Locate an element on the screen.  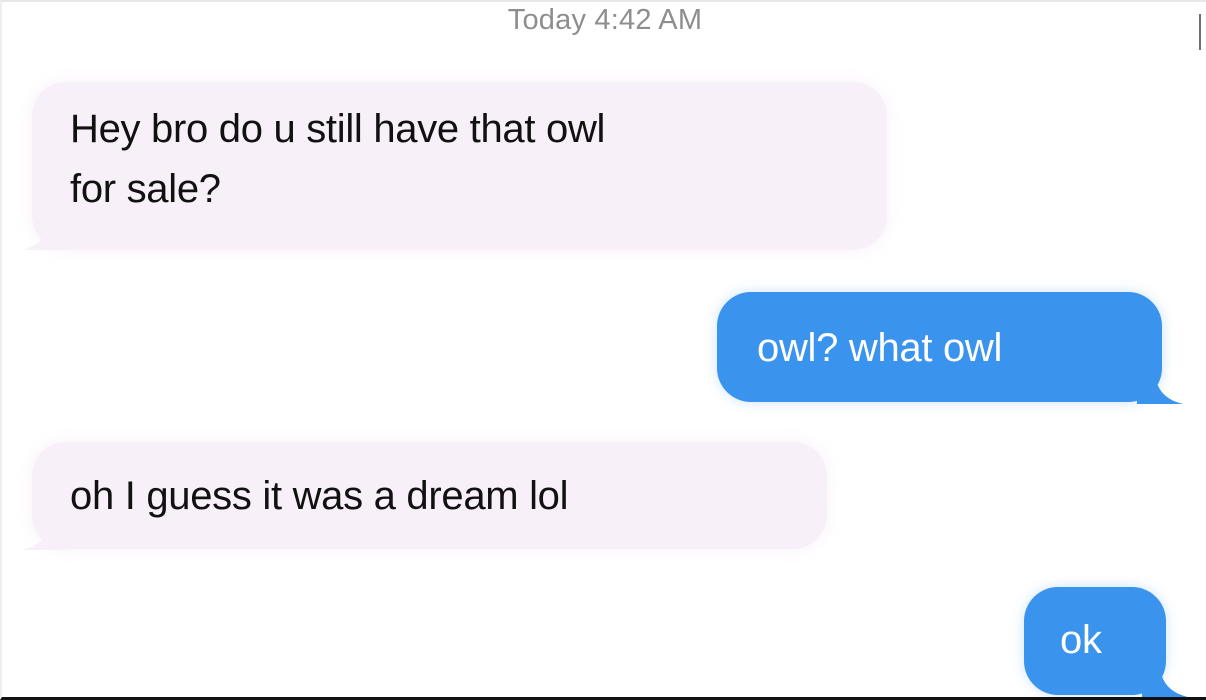
message-text-line: ok is located at coordinates (1081, 640).